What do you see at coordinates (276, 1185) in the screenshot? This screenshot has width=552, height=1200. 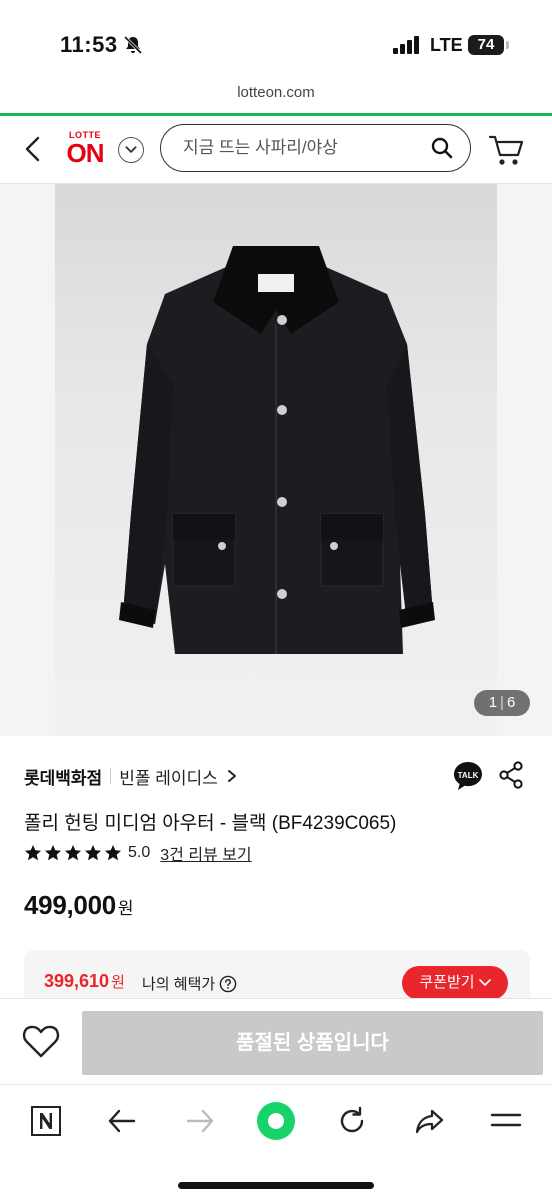 I see `home-indicator` at bounding box center [276, 1185].